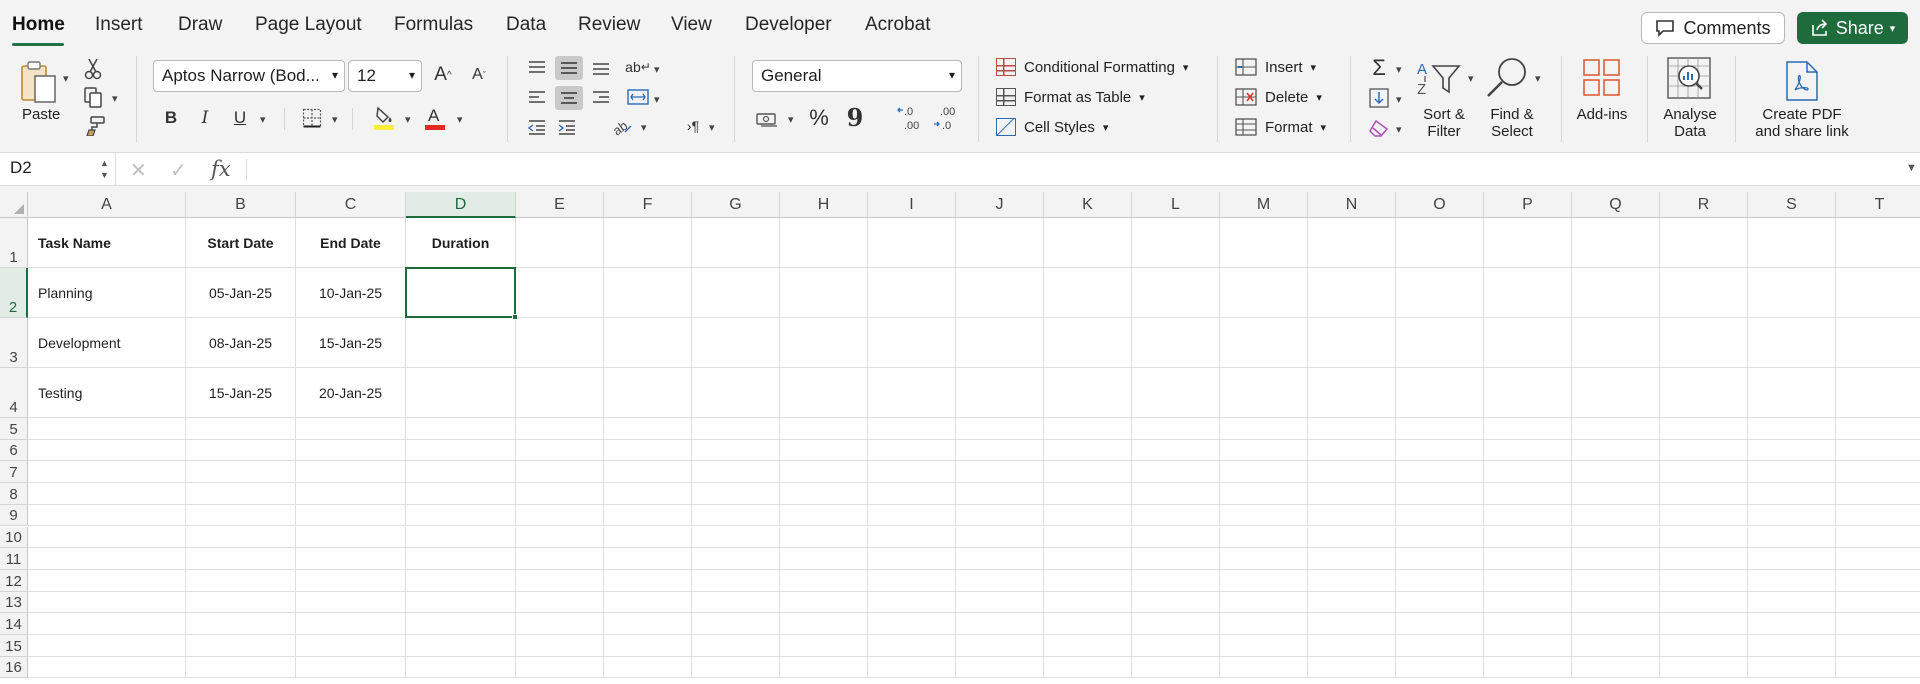  I want to click on cell-r7, so click(1704, 472).